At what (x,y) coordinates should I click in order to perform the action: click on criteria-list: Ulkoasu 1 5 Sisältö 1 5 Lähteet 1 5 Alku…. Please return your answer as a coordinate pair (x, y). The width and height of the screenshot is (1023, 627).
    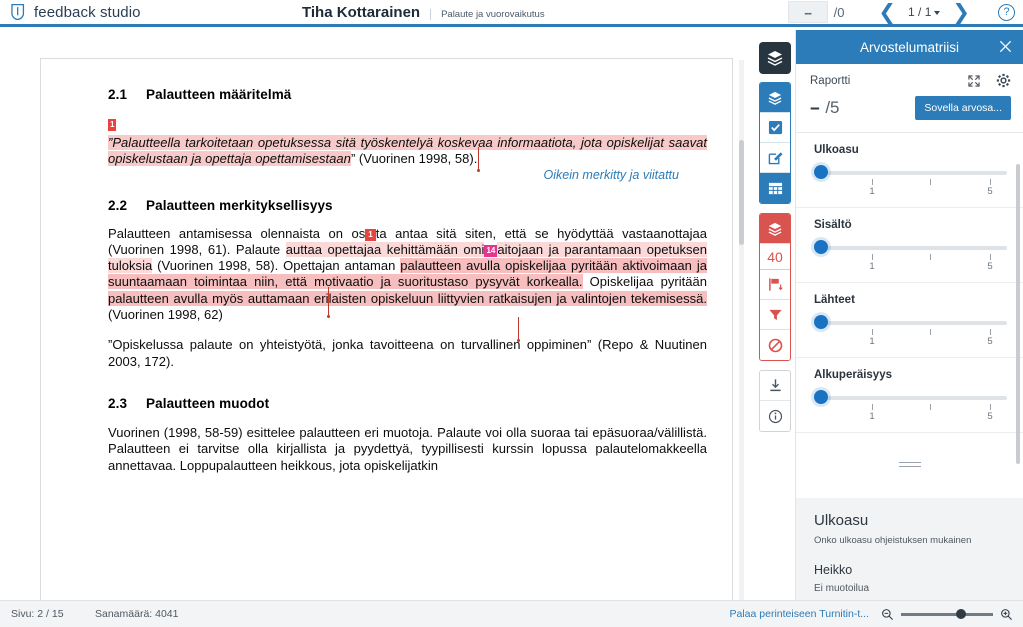
    Looking at the image, I should click on (909, 284).